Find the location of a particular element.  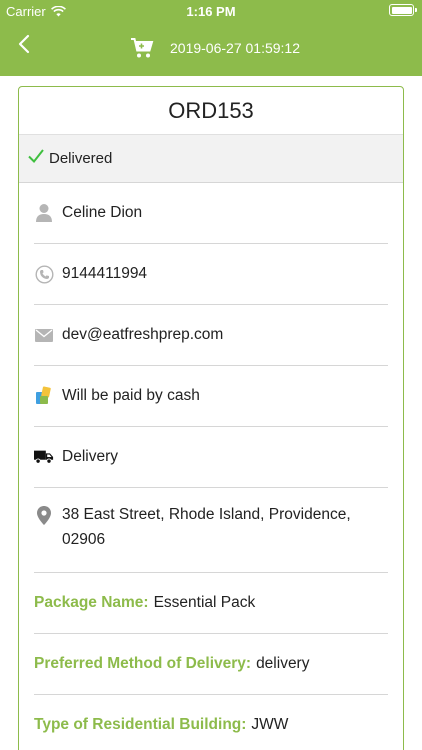

back-button is located at coordinates (24, 44).